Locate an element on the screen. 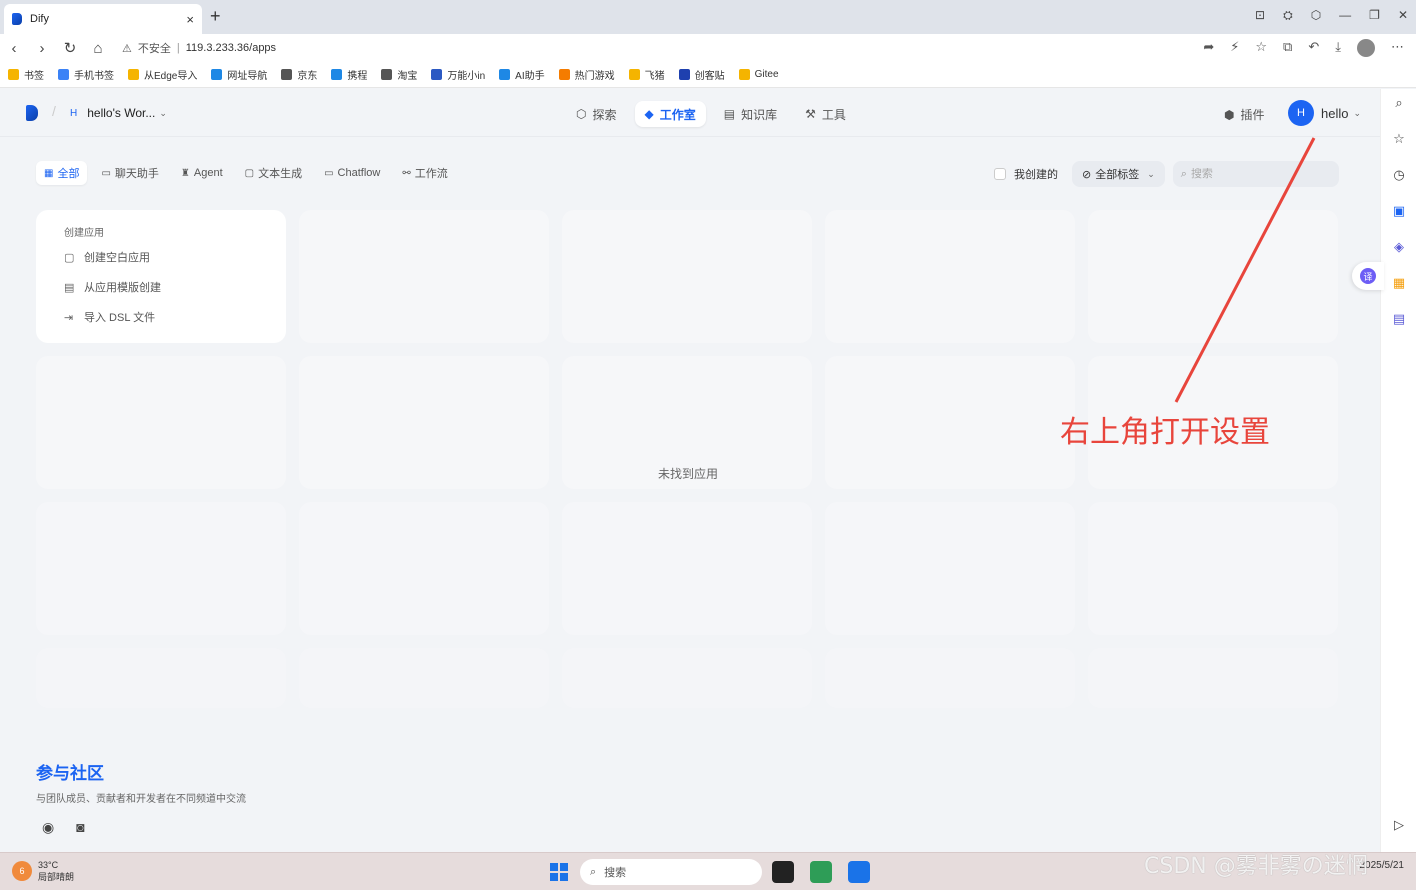 The image size is (1416, 890). sidebar-game-icon: ◈ is located at coordinates (1399, 247).